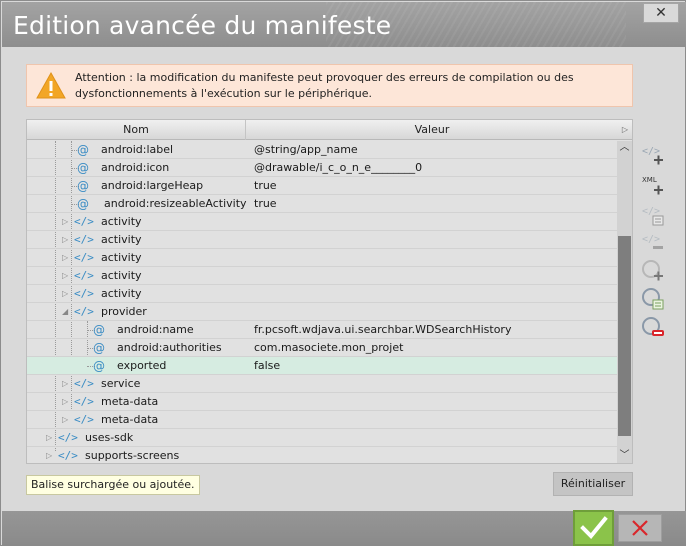  I want to click on warning-triangle-icon, so click(51, 85).